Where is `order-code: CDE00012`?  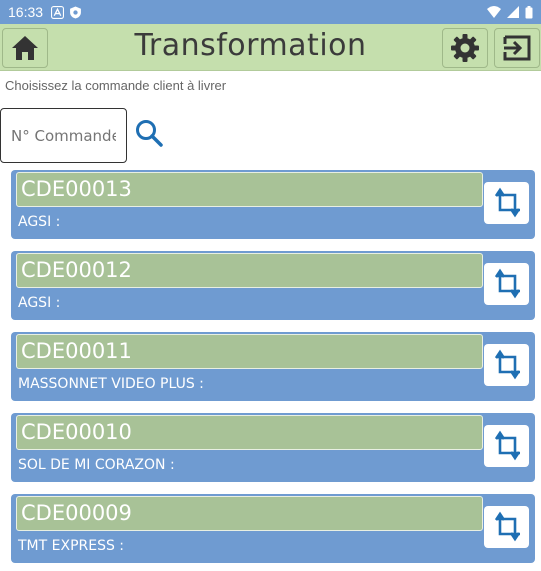 order-code: CDE00012 is located at coordinates (249, 270).